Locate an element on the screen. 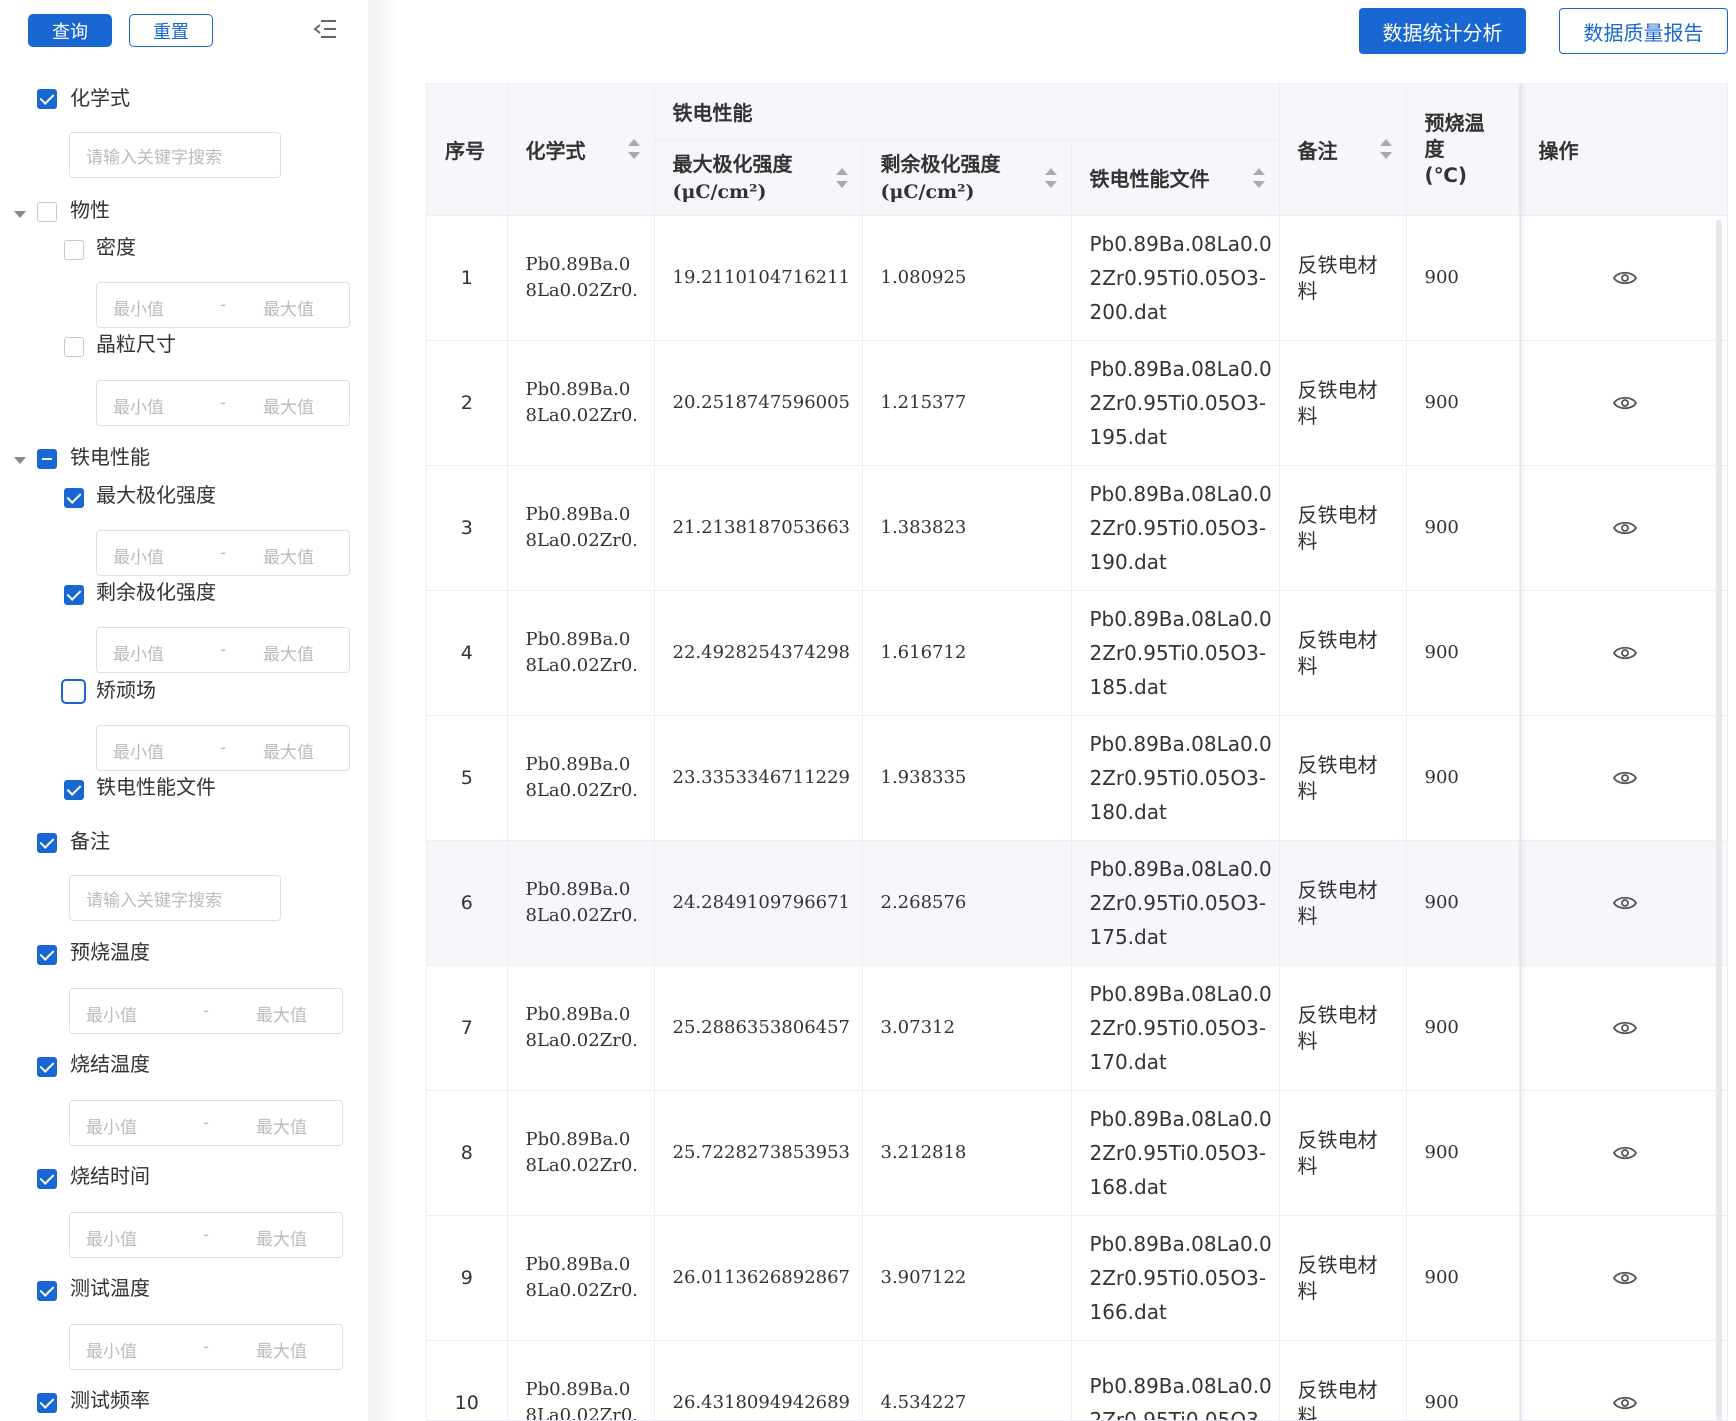 Image resolution: width=1736 pixels, height=1421 pixels. max-pol-checkbox is located at coordinates (74, 498).